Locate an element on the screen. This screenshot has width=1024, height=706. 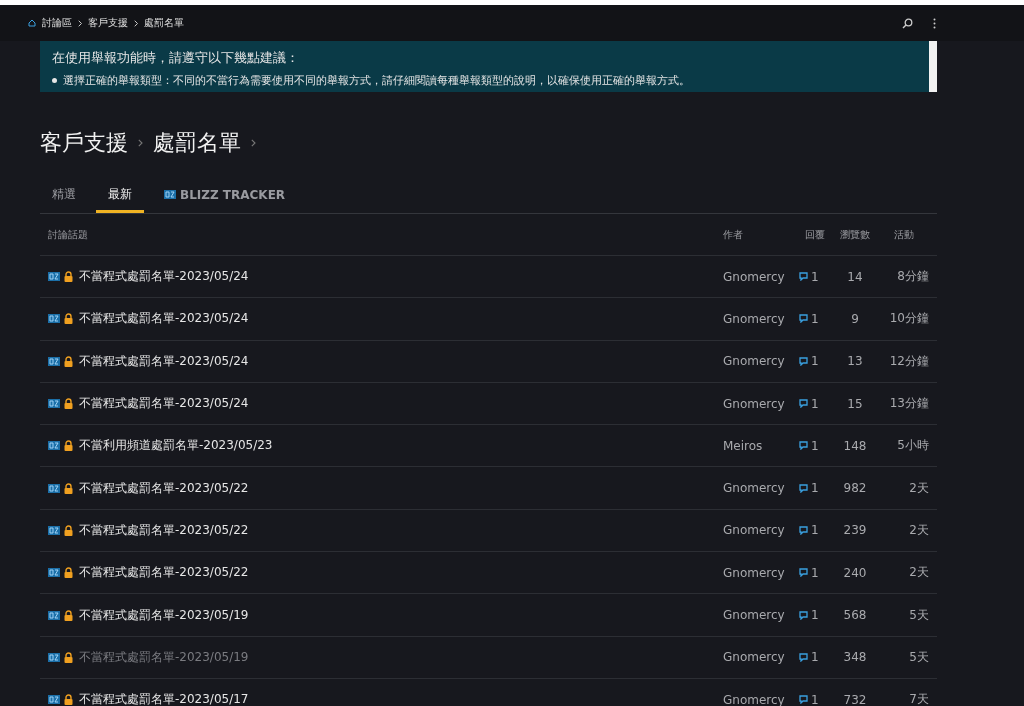
activity-time: 13分鐘 is located at coordinates (908, 404).